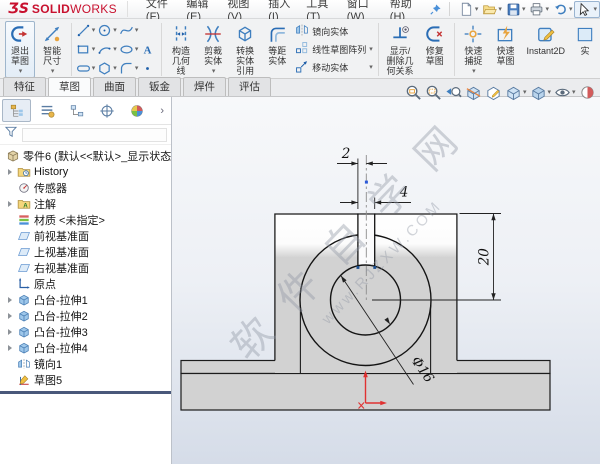 The height and width of the screenshot is (464, 600). I want to click on edit-appearance-button, so click(587, 92).